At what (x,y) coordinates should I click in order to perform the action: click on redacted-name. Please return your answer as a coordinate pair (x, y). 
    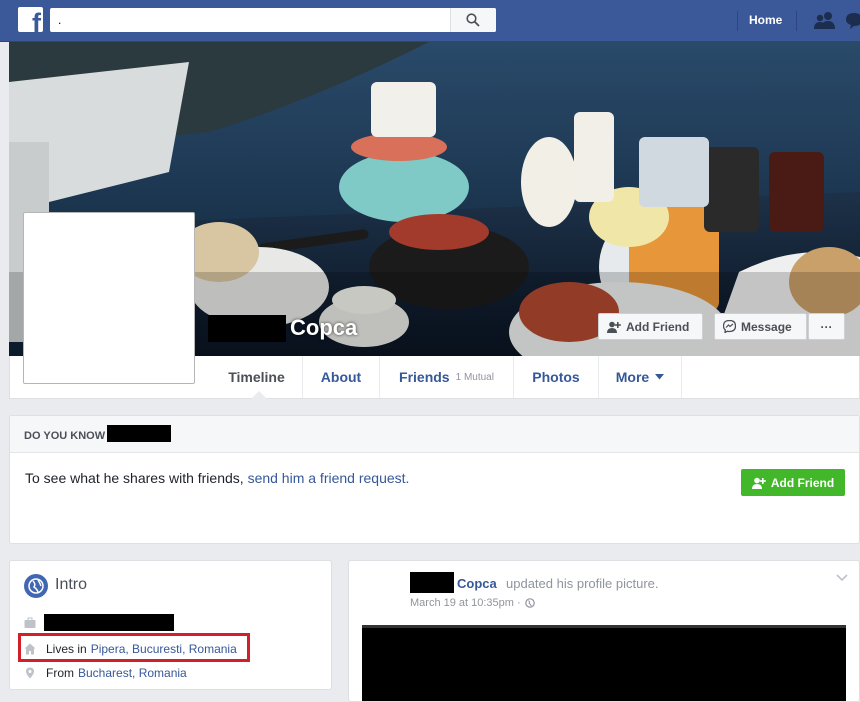
    Looking at the image, I should click on (139, 433).